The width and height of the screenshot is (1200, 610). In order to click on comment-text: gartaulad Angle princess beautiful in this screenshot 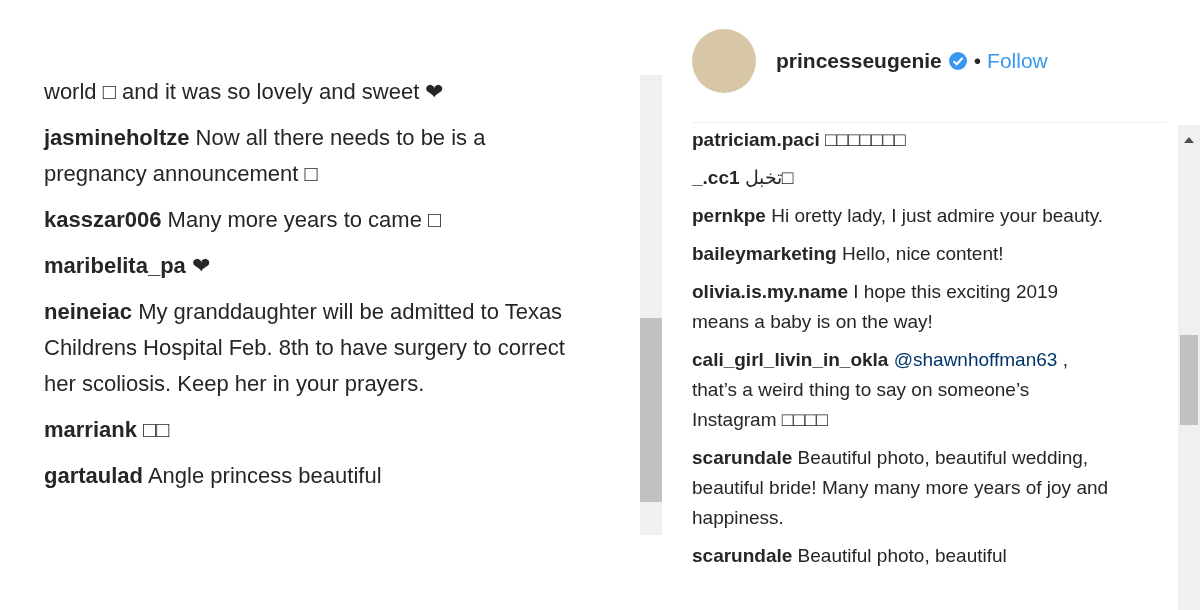, I will do `click(213, 476)`.